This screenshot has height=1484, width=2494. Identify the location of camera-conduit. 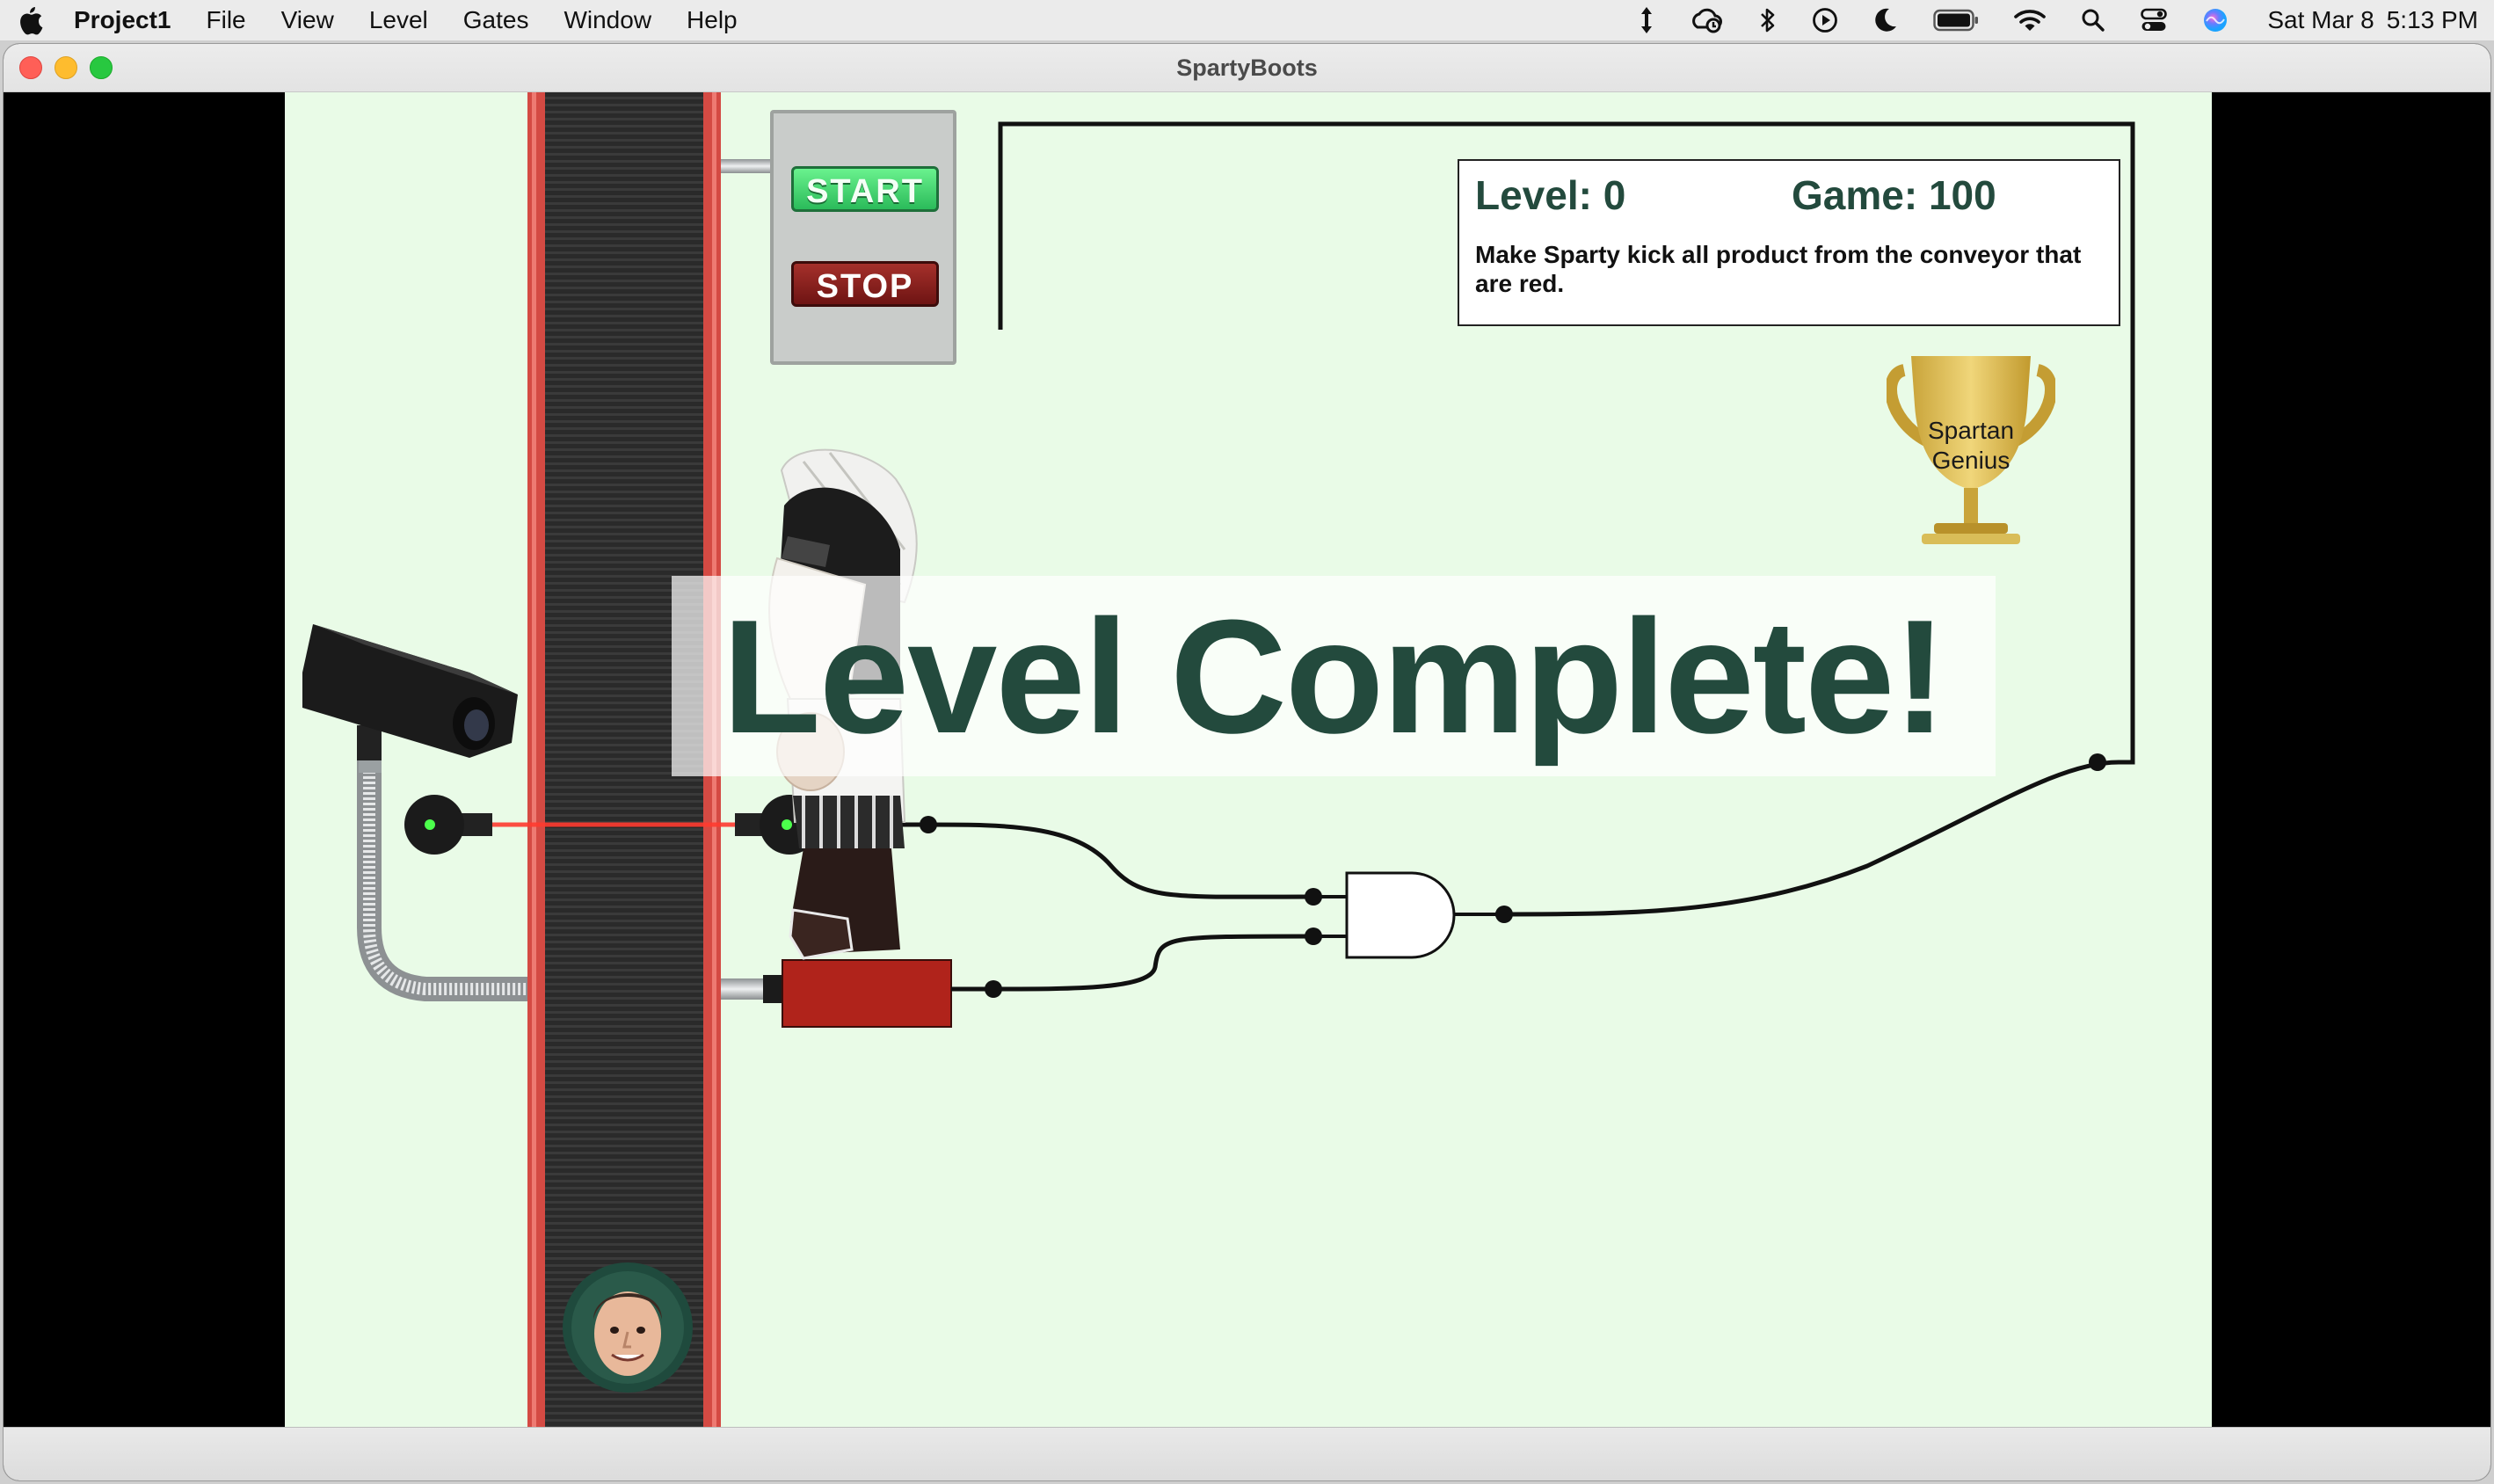
(442, 877).